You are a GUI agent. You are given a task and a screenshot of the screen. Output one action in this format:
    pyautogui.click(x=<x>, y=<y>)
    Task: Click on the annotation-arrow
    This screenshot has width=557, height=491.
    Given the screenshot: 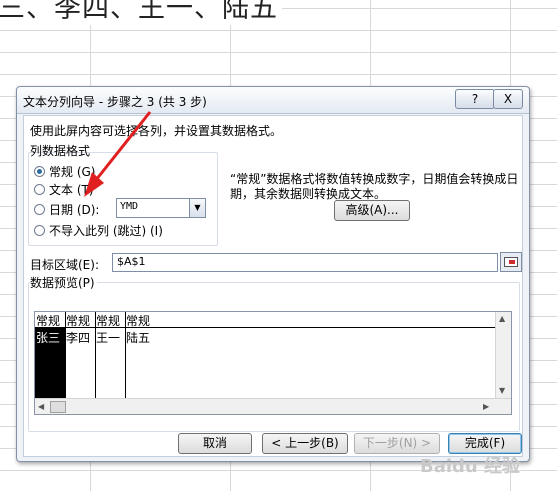 What is the action you would take?
    pyautogui.click(x=118, y=154)
    